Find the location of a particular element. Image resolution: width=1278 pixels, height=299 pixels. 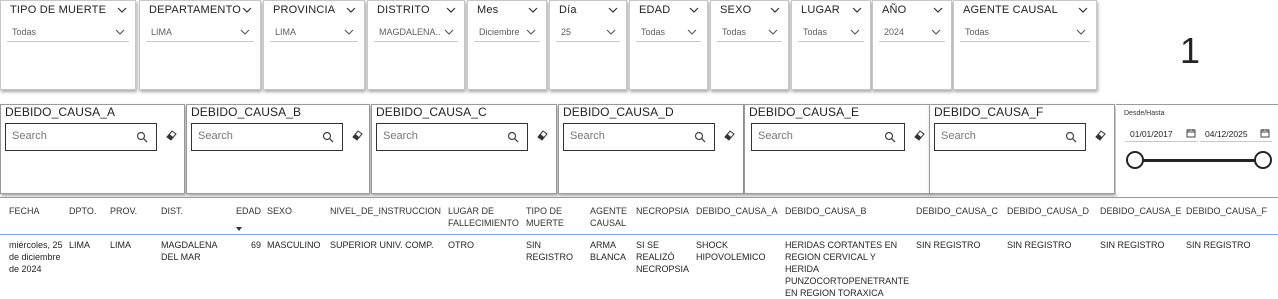

column-header-lugar-de-fallecimiento: LUGAR DE FALLECIMIENTO is located at coordinates (485, 217).